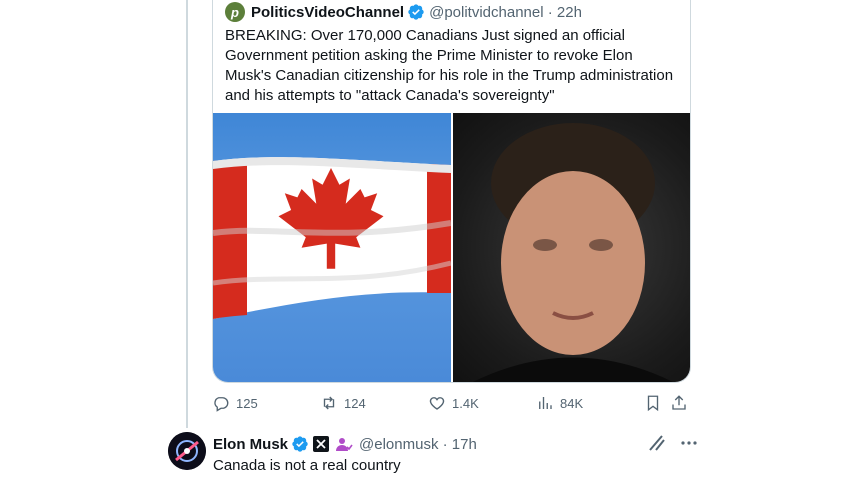  What do you see at coordinates (679, 402) in the screenshot?
I see `share-icon` at bounding box center [679, 402].